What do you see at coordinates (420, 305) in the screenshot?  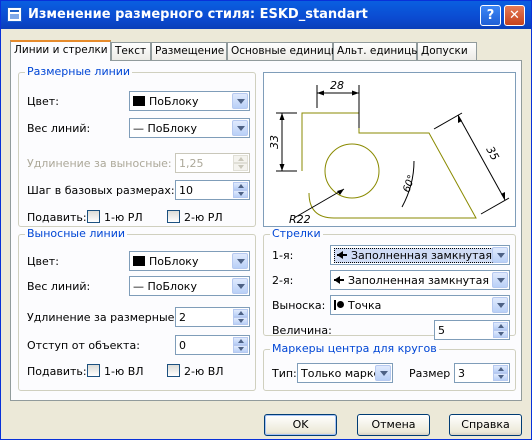 I see `leader-arrow-select: Точка` at bounding box center [420, 305].